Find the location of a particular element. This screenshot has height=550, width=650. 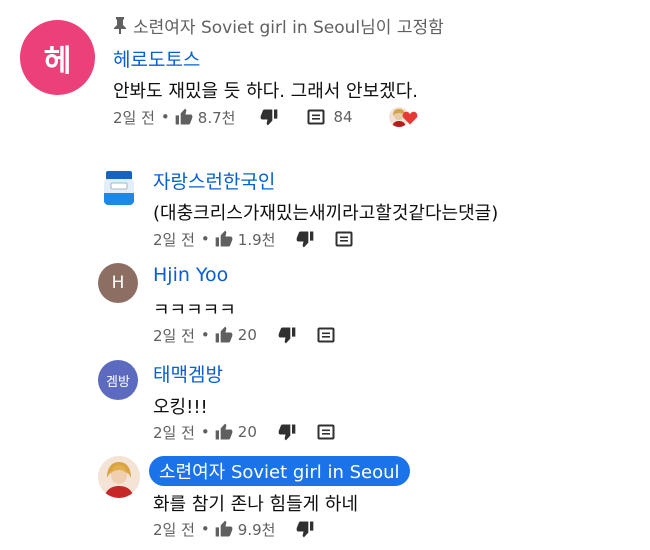

pinned-label: 소련여자 Soviet girl in Seoul님이 고정함 is located at coordinates (278, 26).